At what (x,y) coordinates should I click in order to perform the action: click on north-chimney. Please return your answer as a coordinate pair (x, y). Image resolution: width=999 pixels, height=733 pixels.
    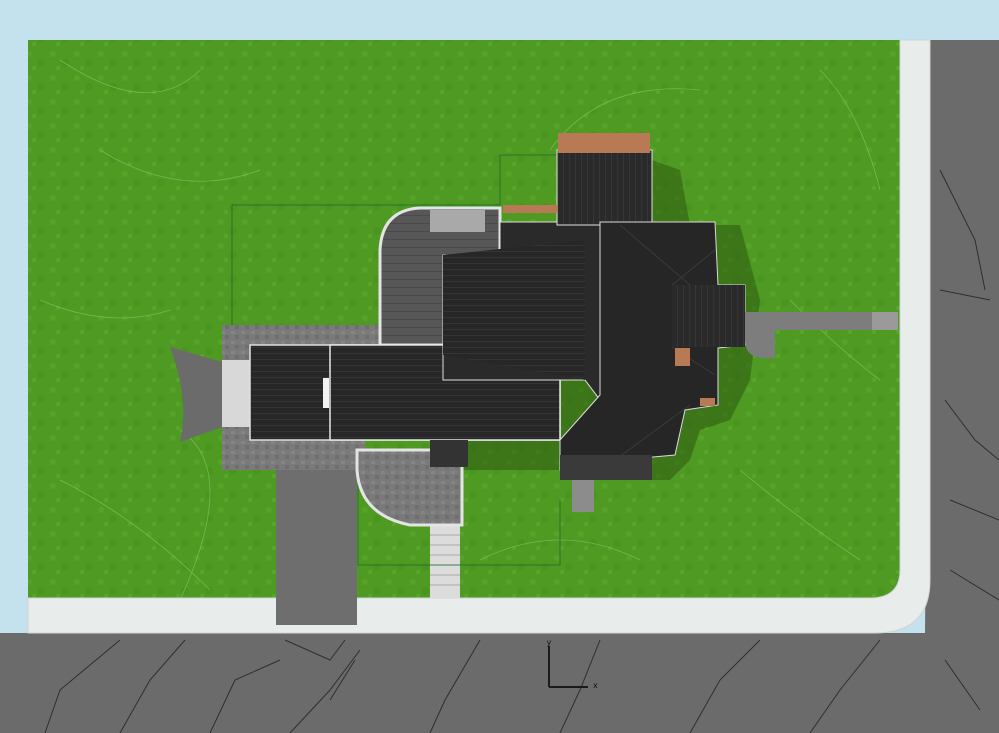
    Looking at the image, I should click on (604, 143).